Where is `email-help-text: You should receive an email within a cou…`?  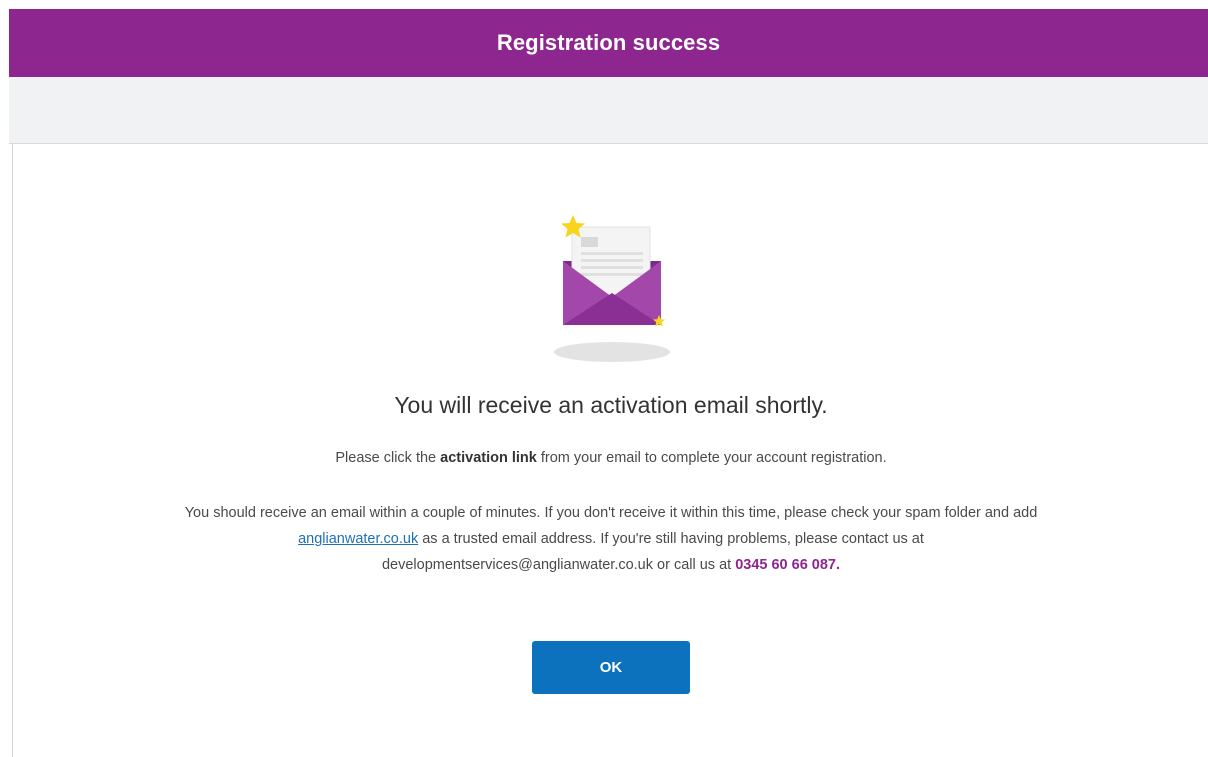 email-help-text: You should receive an email within a cou… is located at coordinates (611, 539).